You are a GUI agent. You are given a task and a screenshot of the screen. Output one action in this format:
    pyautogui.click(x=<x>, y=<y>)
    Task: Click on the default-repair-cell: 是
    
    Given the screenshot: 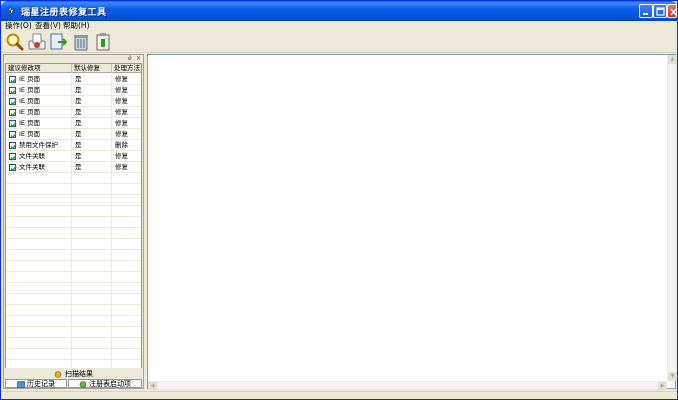 What is the action you would take?
    pyautogui.click(x=92, y=90)
    